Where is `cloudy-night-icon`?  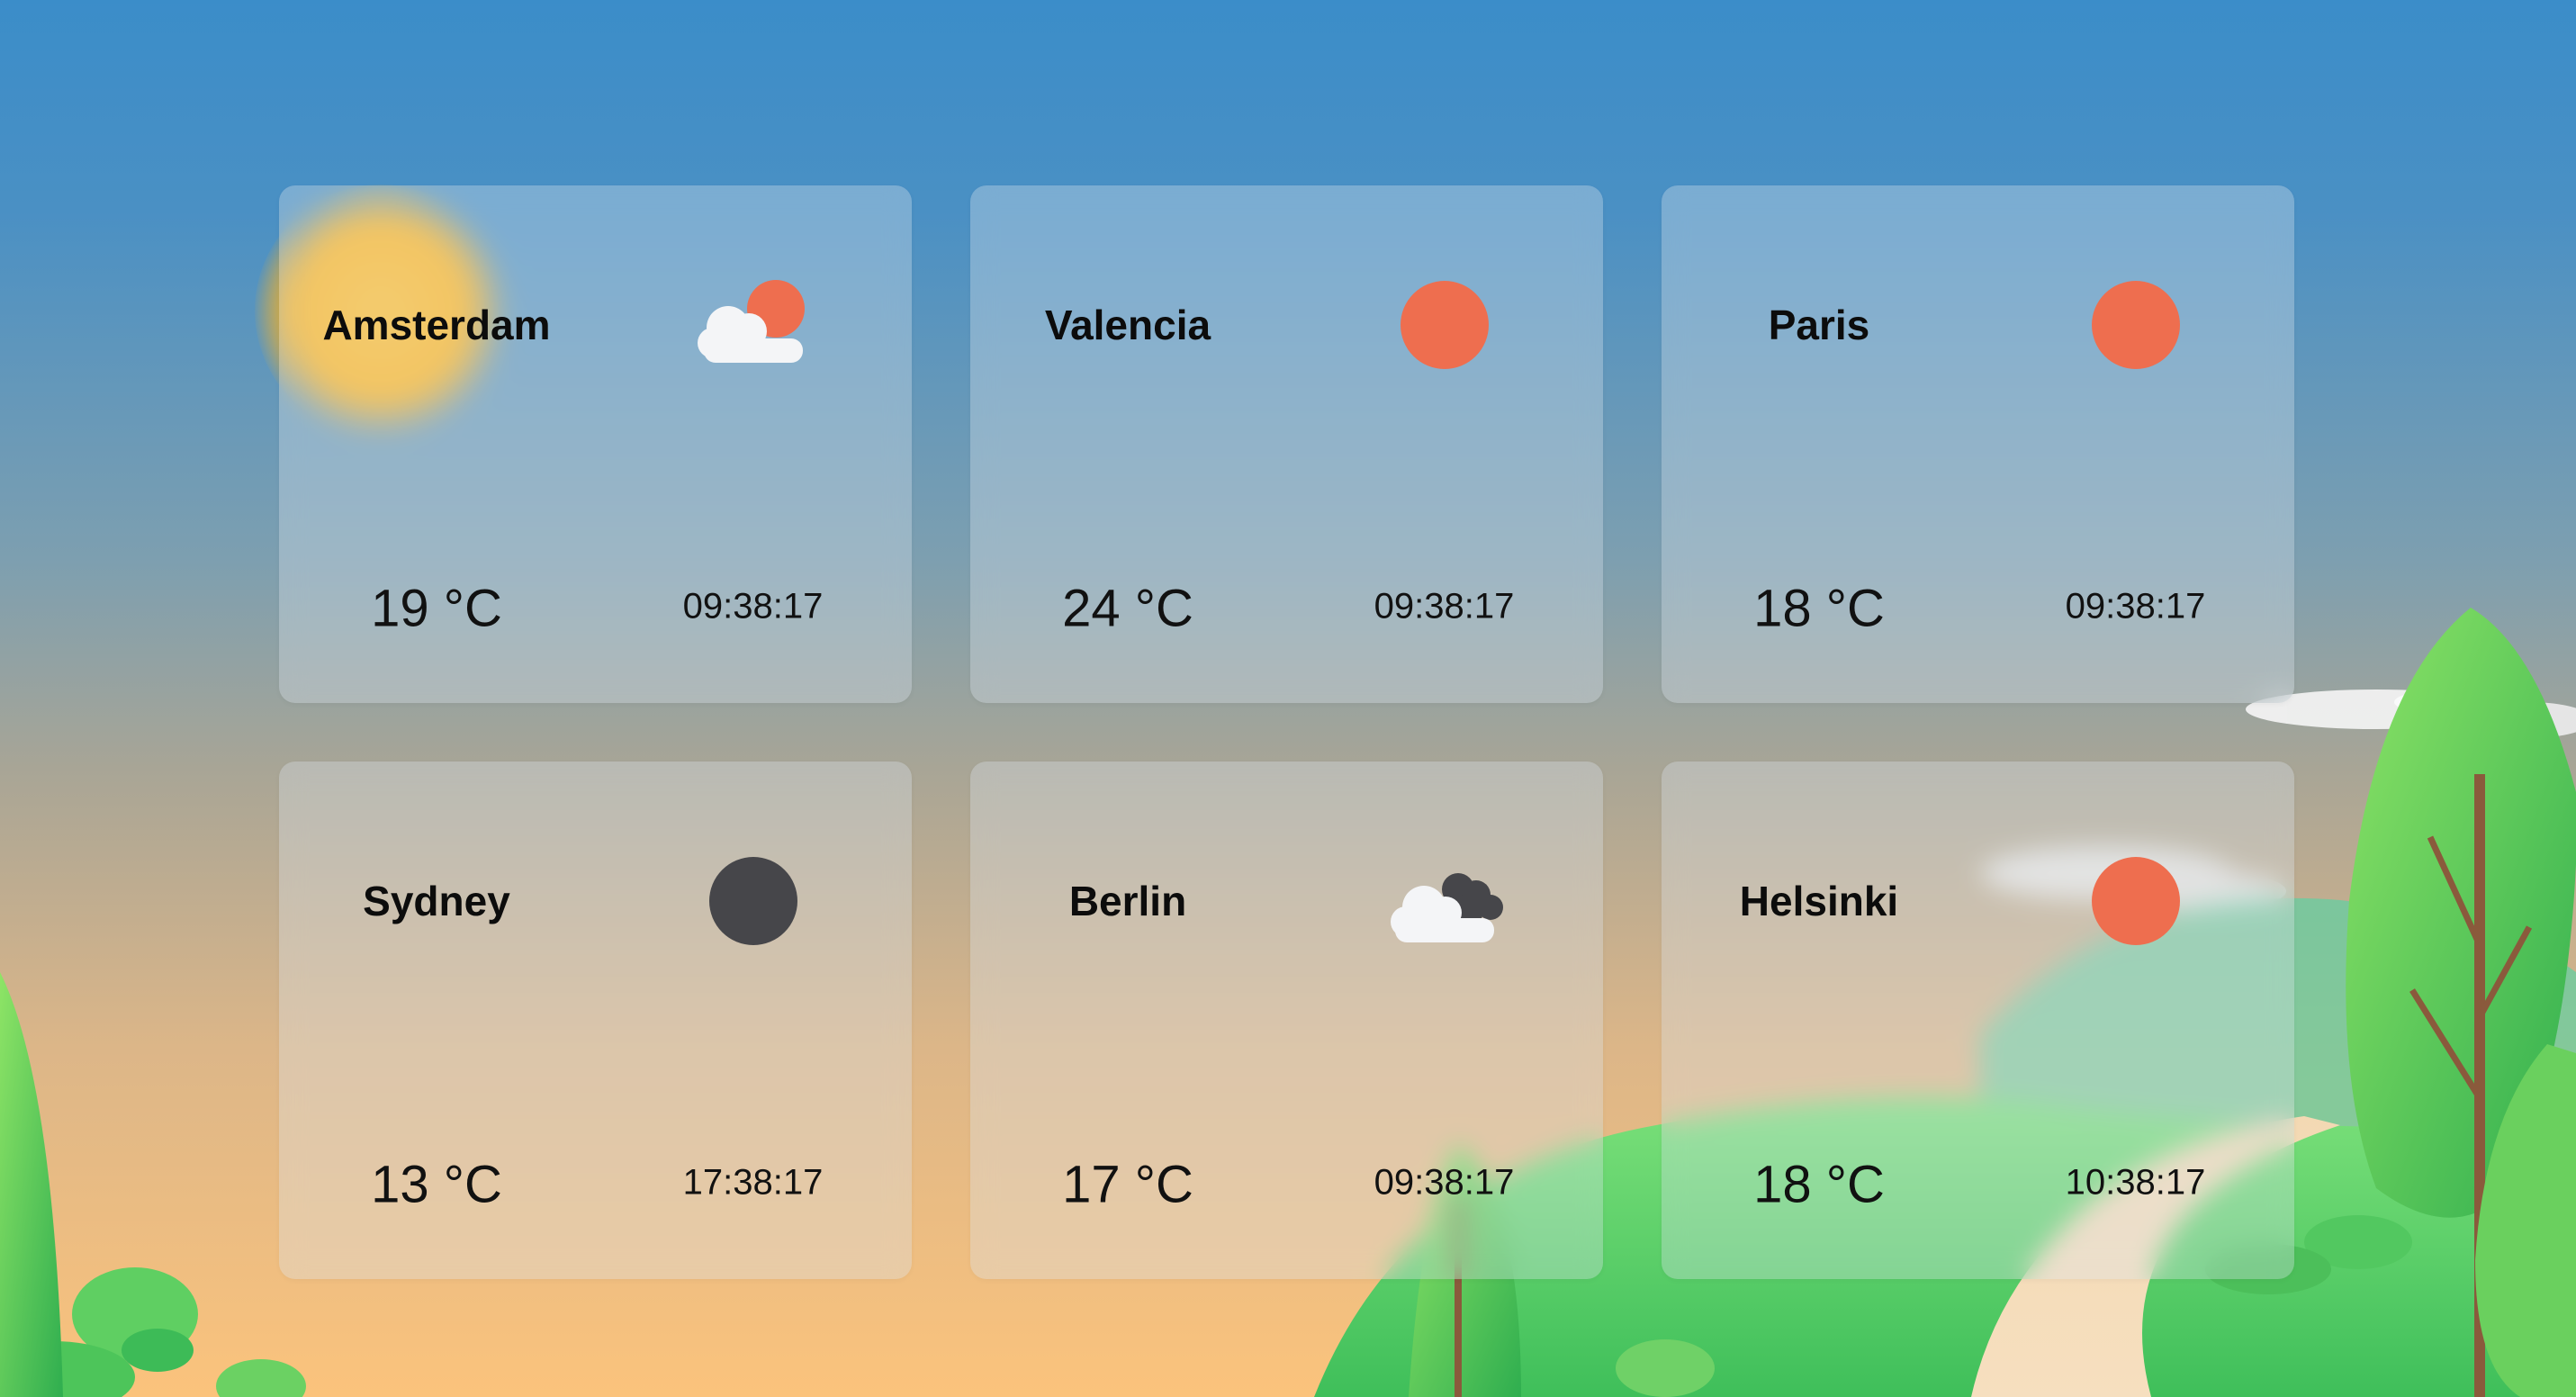
cloudy-night-icon is located at coordinates (1446, 907).